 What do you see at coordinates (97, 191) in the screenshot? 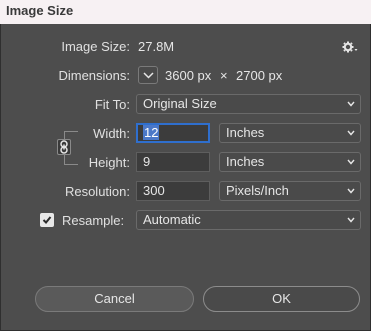
I see `resolution-label: Resolution:` at bounding box center [97, 191].